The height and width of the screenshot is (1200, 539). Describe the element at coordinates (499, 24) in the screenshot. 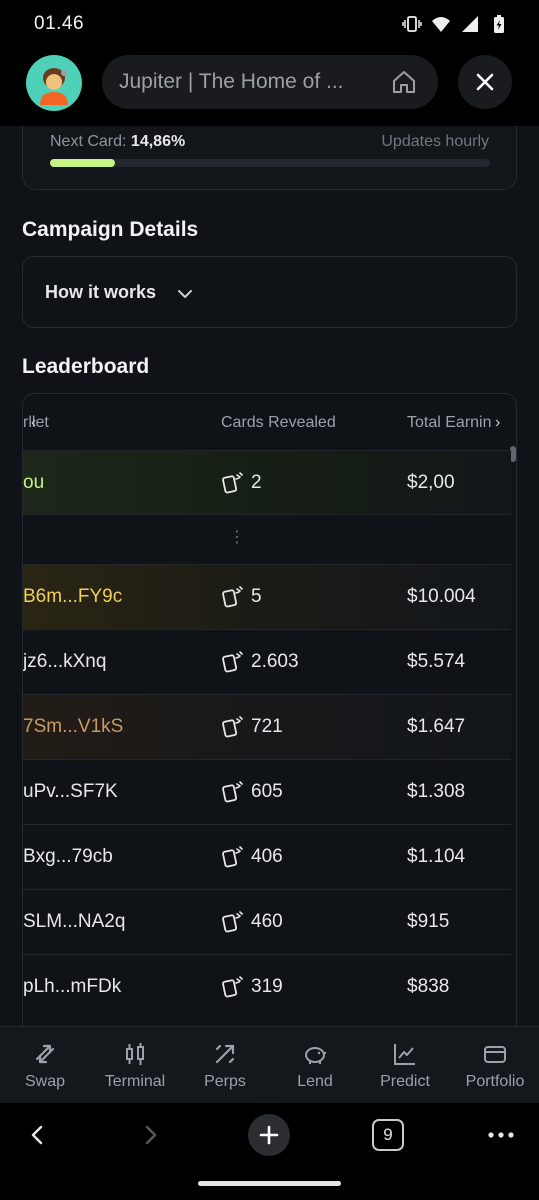

I see `battery-icon` at that location.